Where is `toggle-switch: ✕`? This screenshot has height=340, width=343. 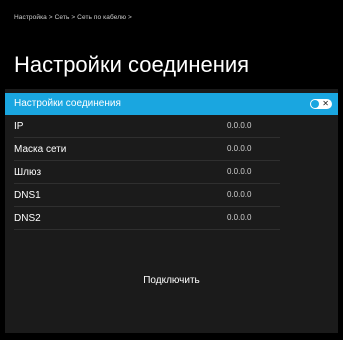 toggle-switch: ✕ is located at coordinates (321, 104).